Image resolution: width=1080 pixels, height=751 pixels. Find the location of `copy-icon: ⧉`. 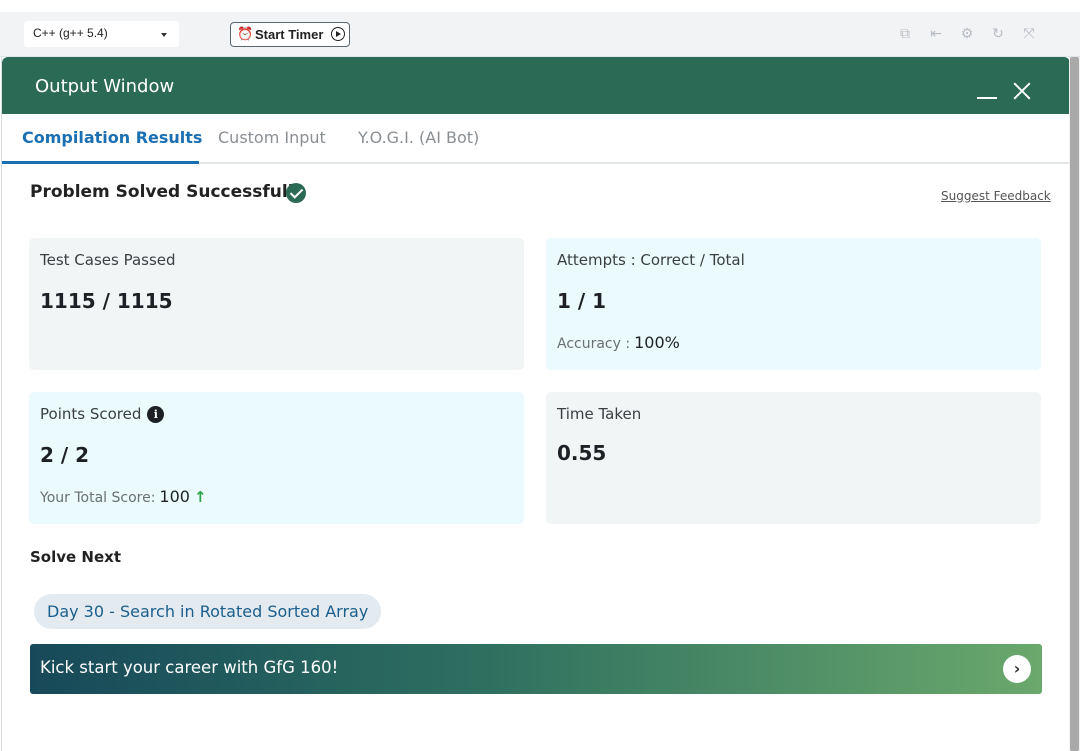

copy-icon: ⧉ is located at coordinates (905, 34).